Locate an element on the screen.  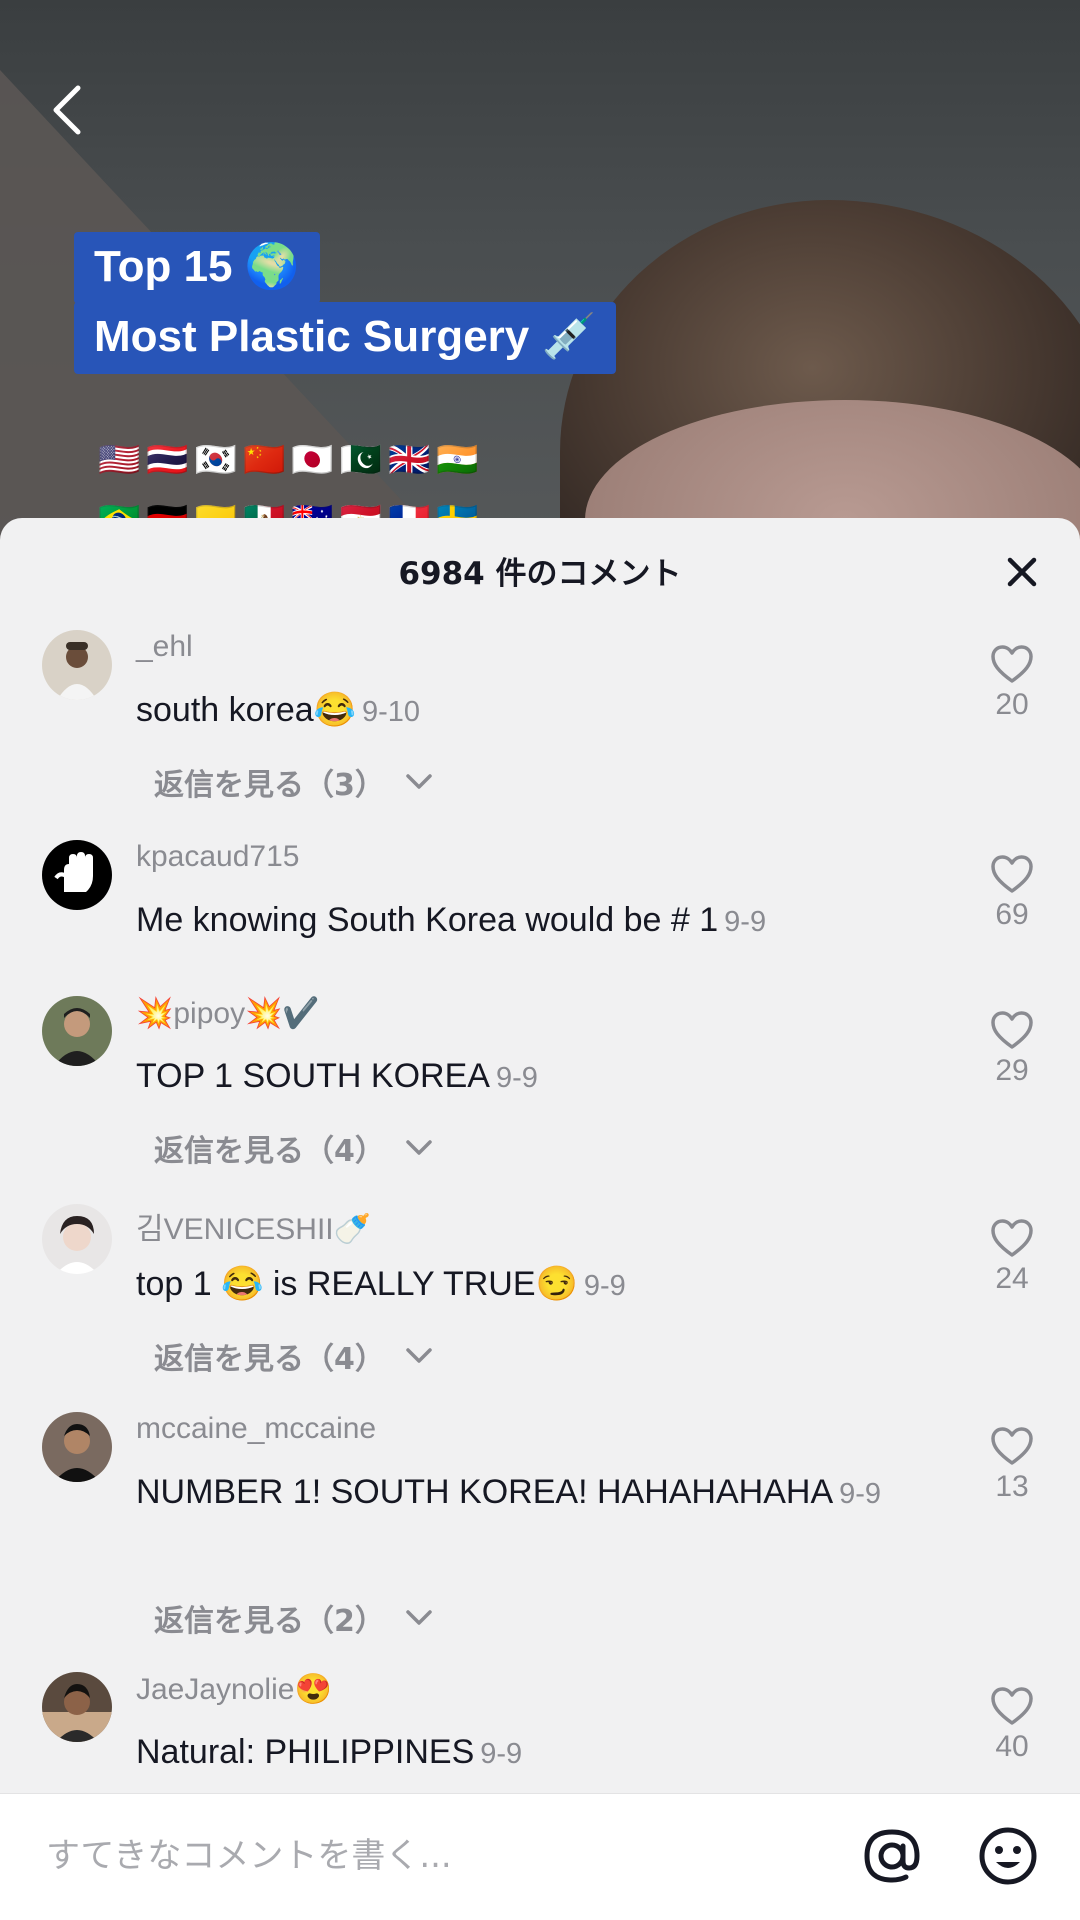
like-button: 40 is located at coordinates (1012, 1725).